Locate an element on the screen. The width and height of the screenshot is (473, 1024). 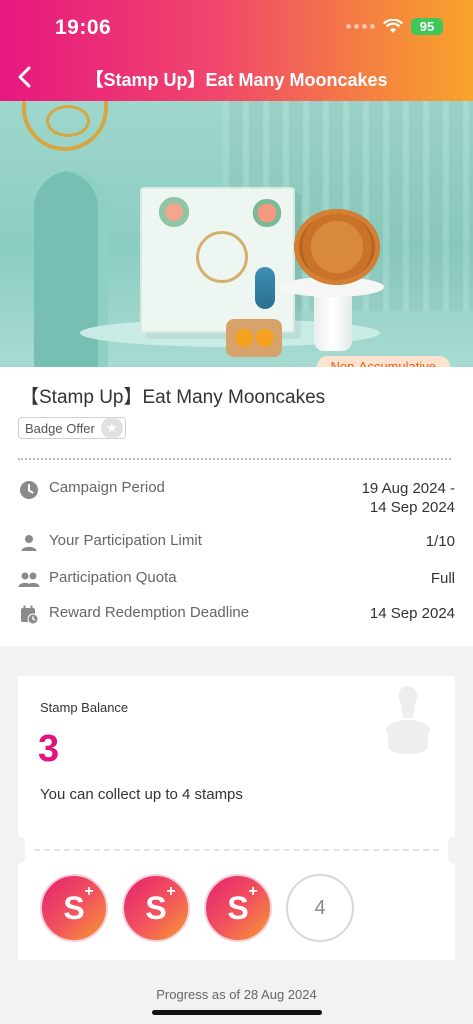
stamp-balance-label: Stamp Balance is located at coordinates (84, 707).